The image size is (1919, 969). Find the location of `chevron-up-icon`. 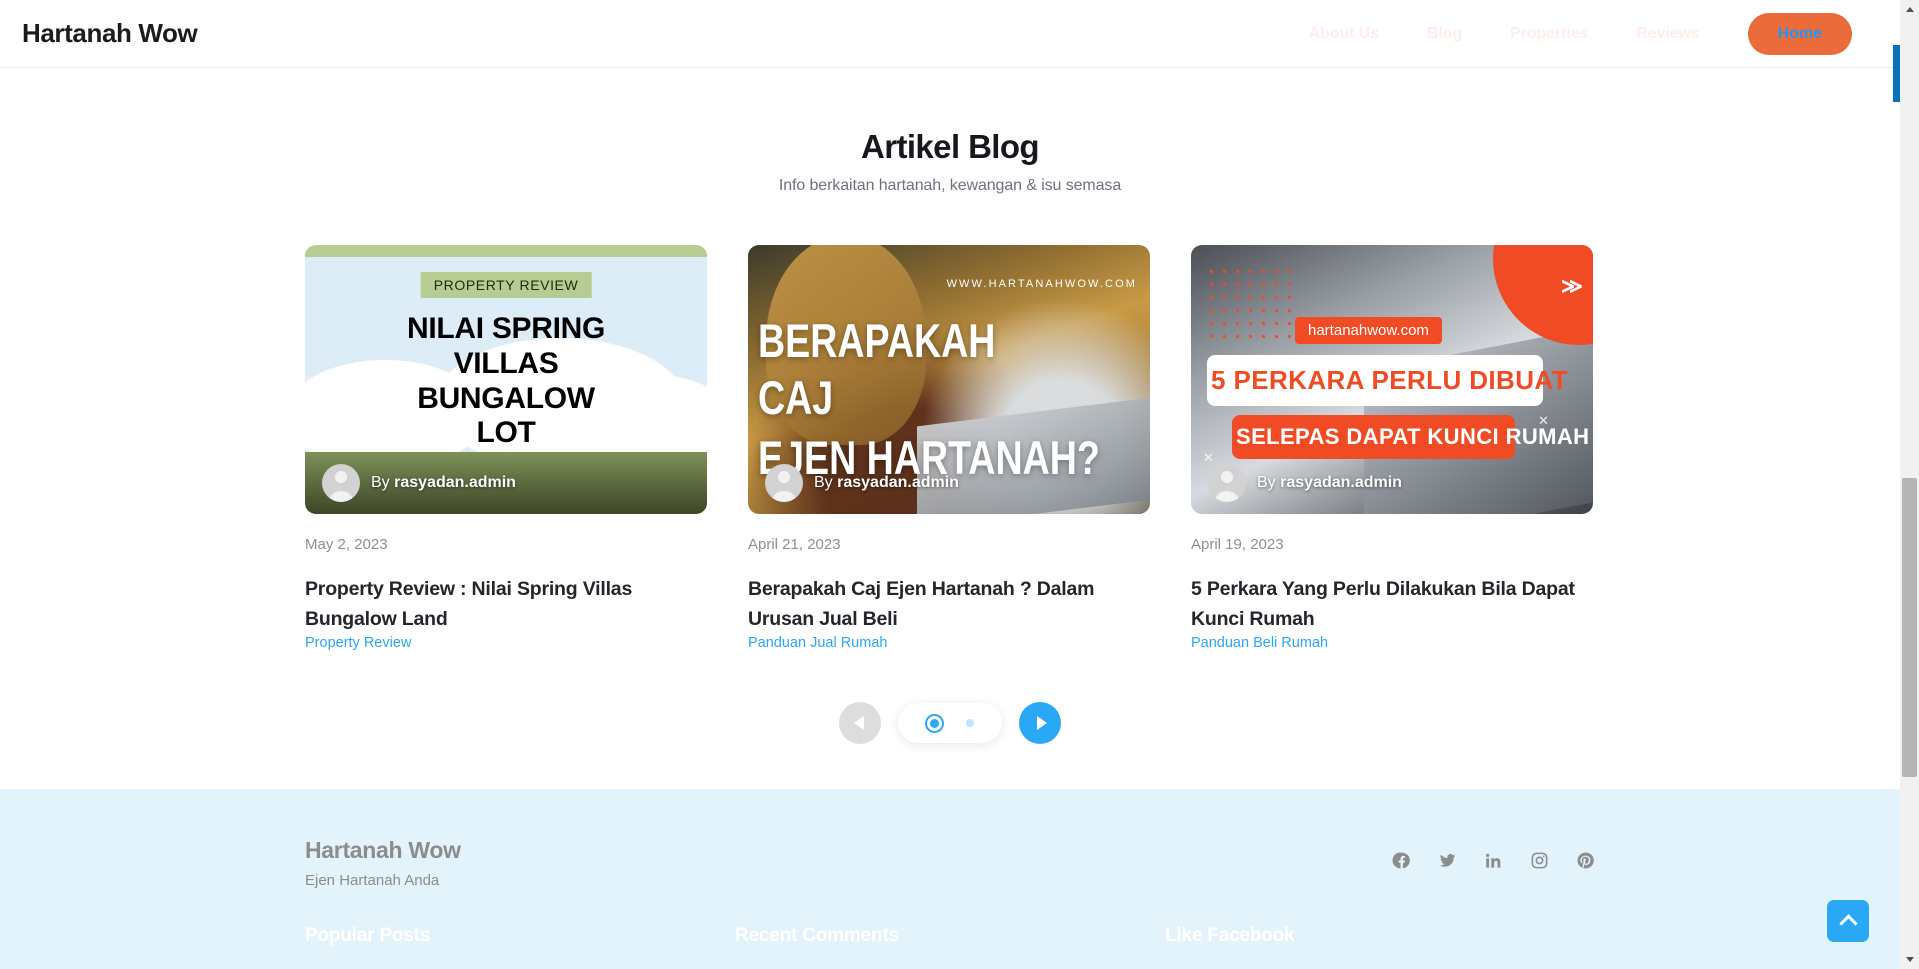

chevron-up-icon is located at coordinates (1848, 923).